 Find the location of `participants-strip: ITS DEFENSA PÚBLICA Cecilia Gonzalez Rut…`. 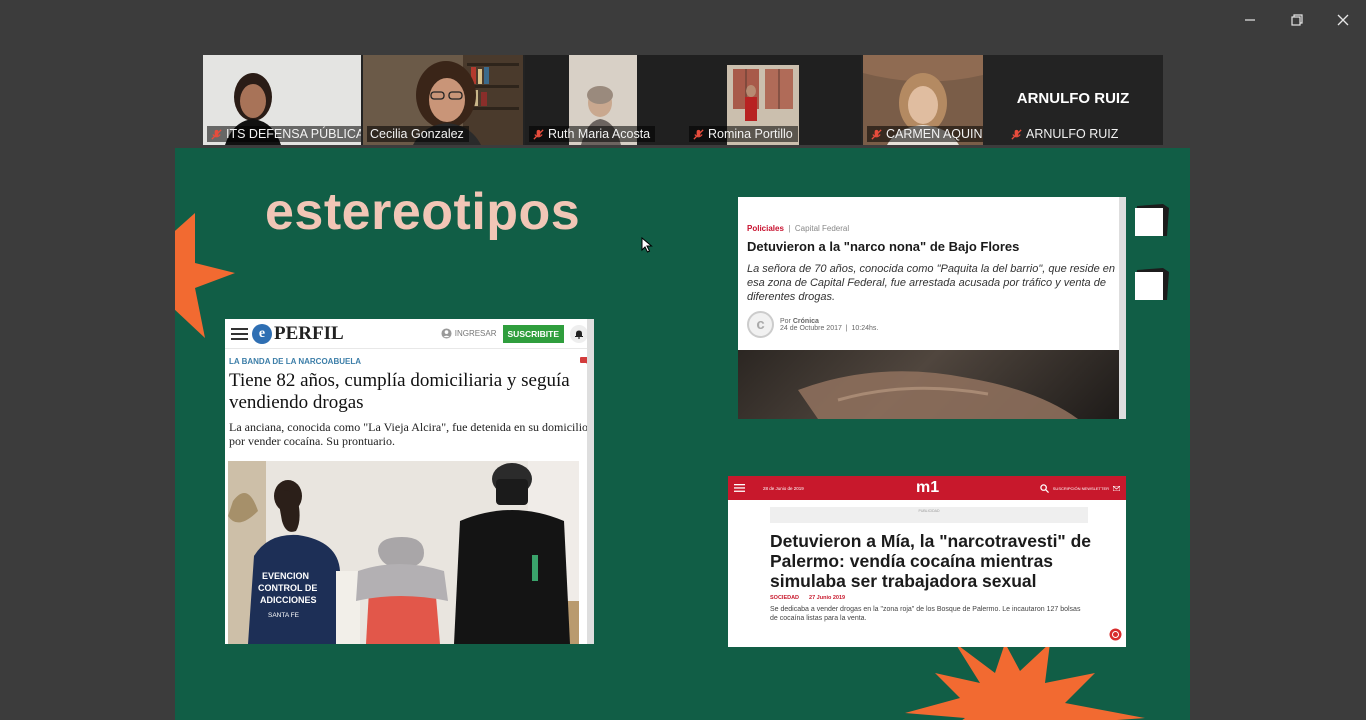

participants-strip: ITS DEFENSA PÚBLICA Cecilia Gonzalez Rut… is located at coordinates (683, 100).